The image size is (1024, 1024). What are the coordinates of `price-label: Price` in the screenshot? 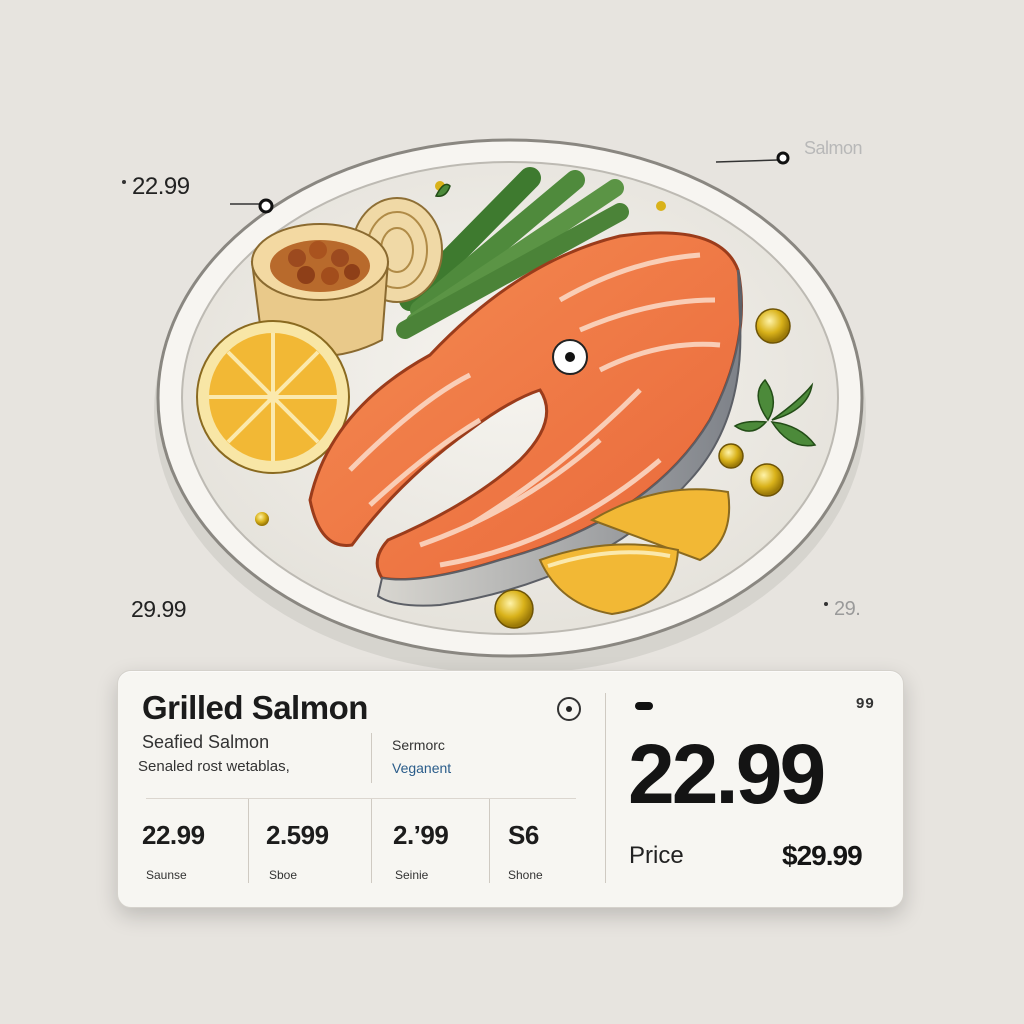 It's located at (656, 855).